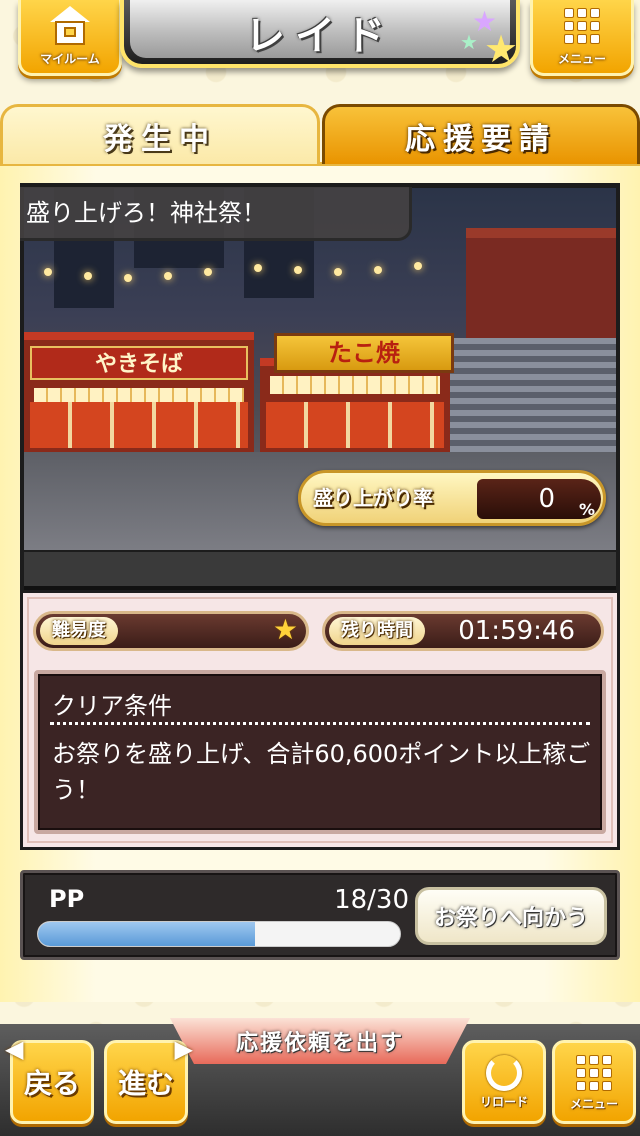 This screenshot has width=640, height=1136. Describe the element at coordinates (145, 1083) in the screenshot. I see `forward-label: 進む` at that location.